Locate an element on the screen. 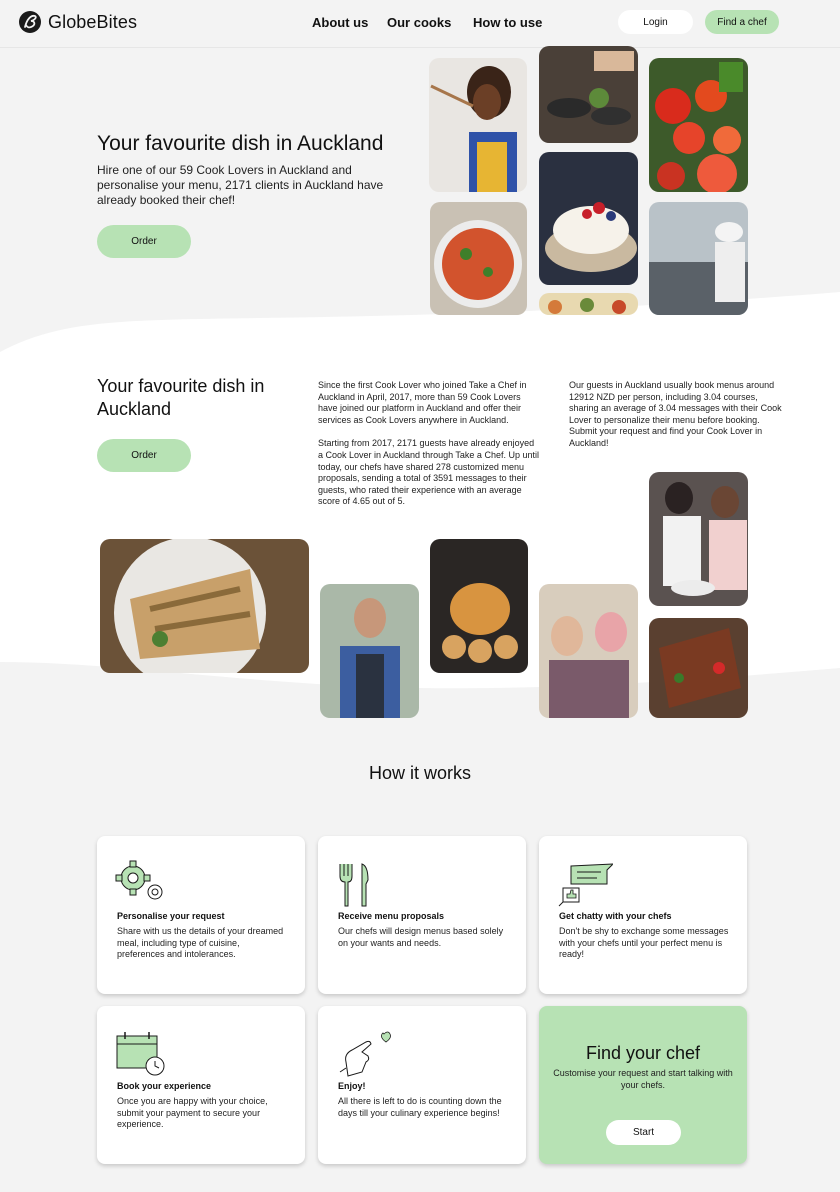  photo-meat-board is located at coordinates (698, 668).